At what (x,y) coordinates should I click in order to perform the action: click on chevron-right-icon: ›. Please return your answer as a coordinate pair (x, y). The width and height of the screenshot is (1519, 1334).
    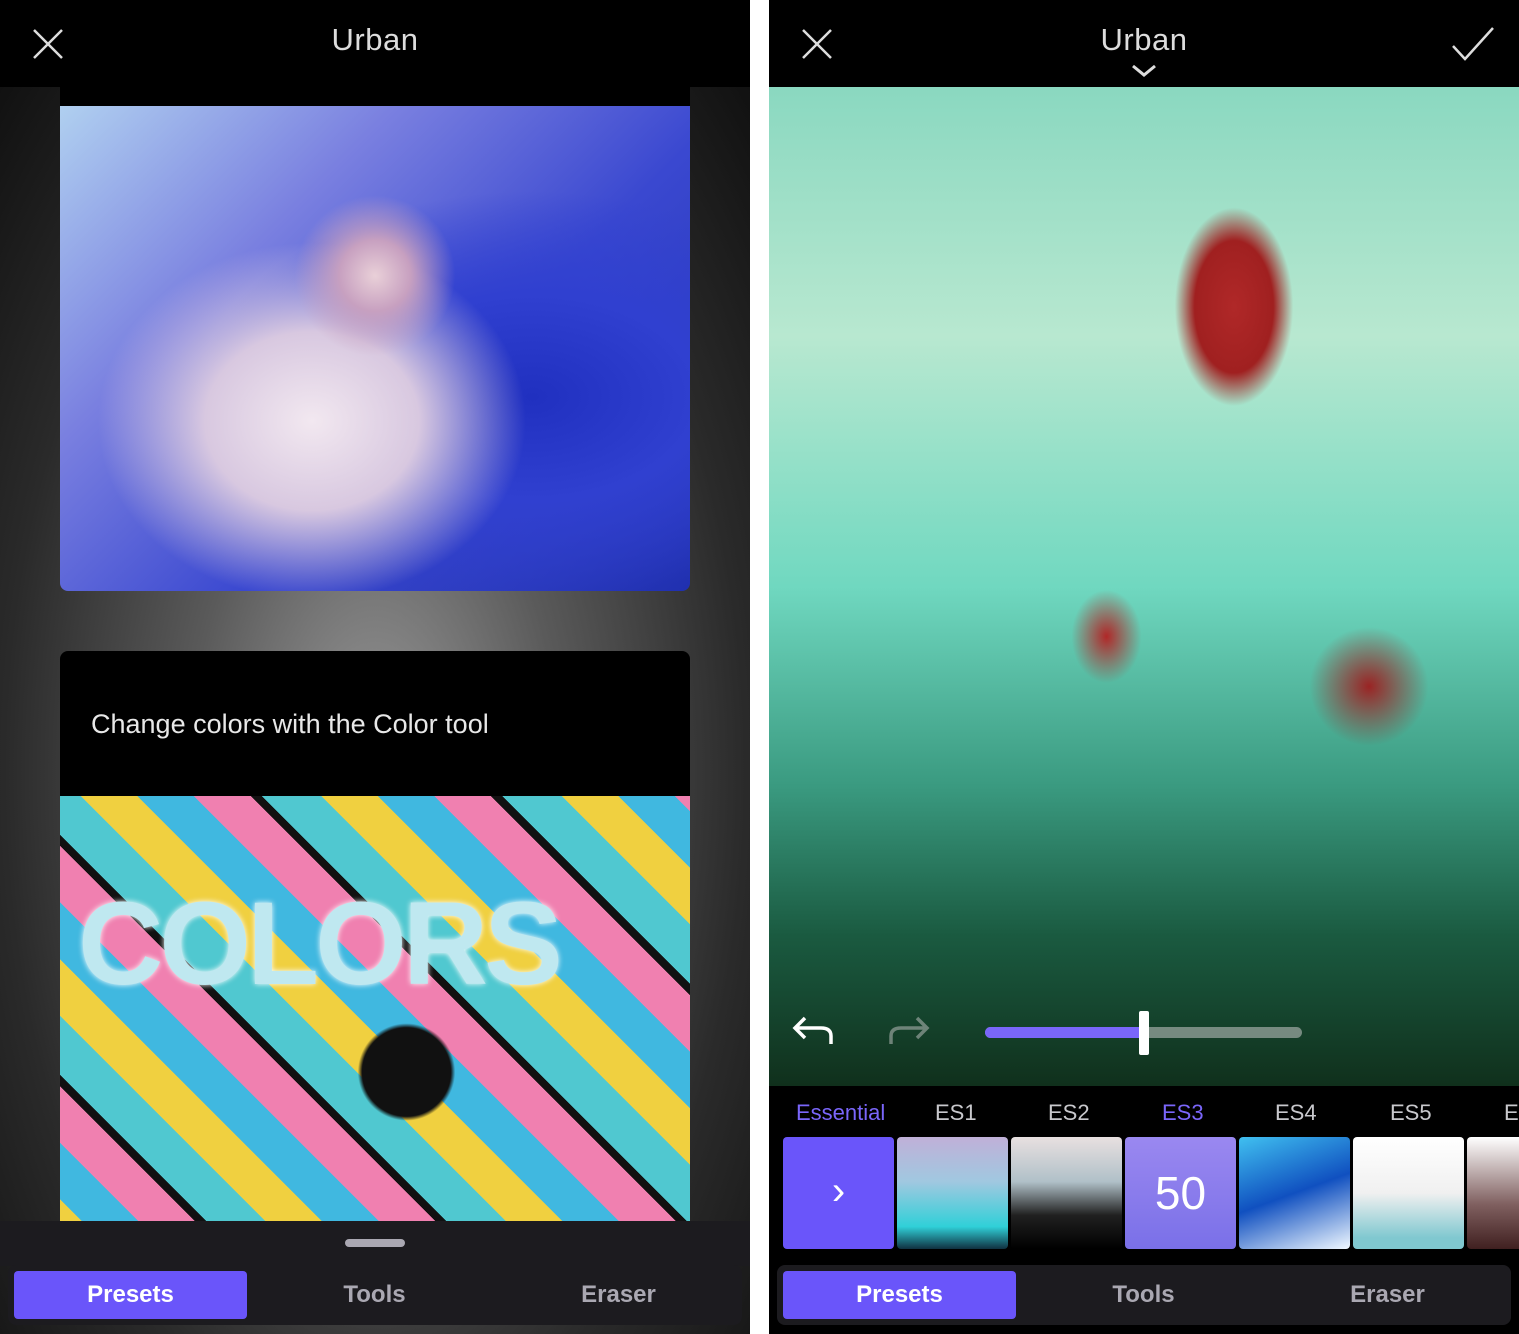
    Looking at the image, I should click on (838, 1191).